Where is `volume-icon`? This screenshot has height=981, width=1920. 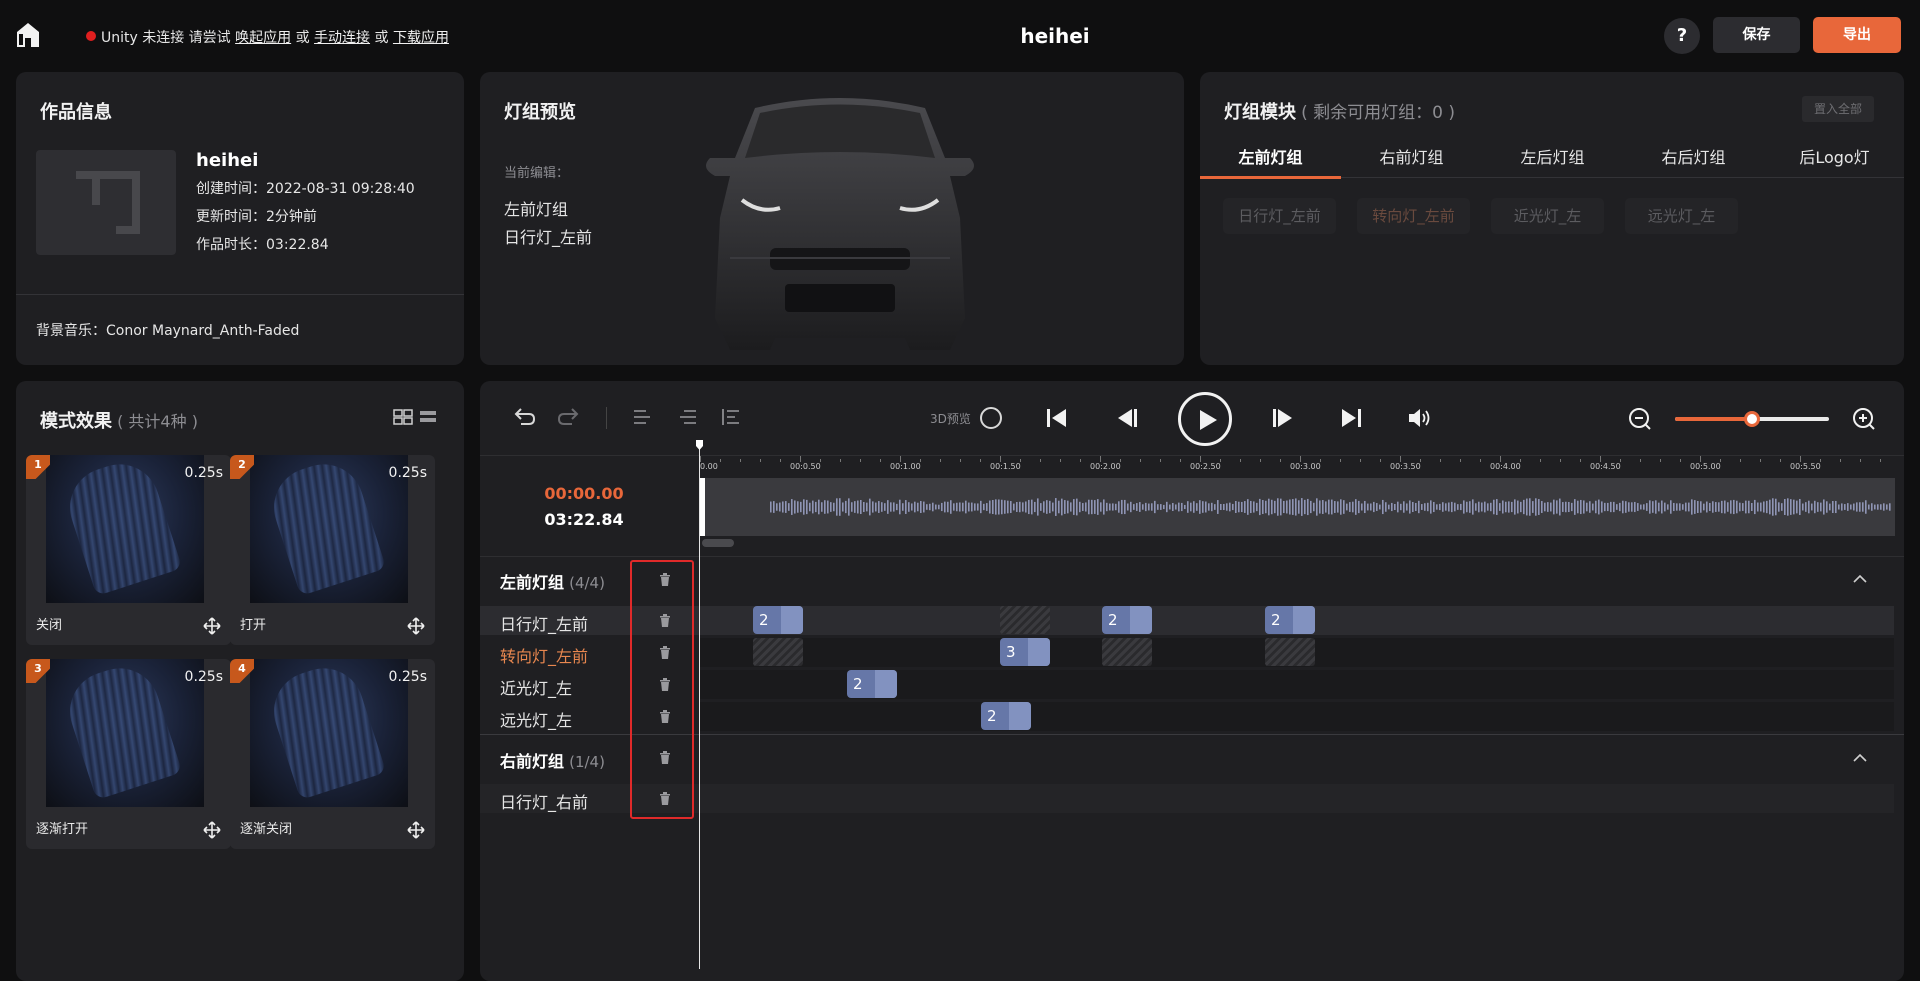
volume-icon is located at coordinates (1419, 418).